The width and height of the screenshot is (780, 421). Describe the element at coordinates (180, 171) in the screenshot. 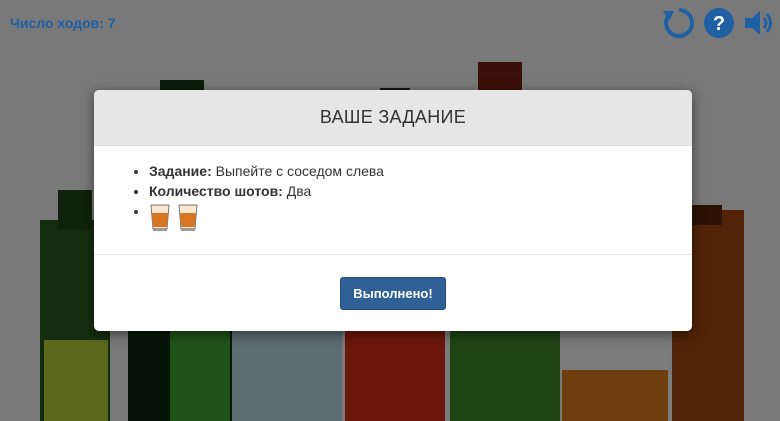

I see `task-label: Задание:` at that location.